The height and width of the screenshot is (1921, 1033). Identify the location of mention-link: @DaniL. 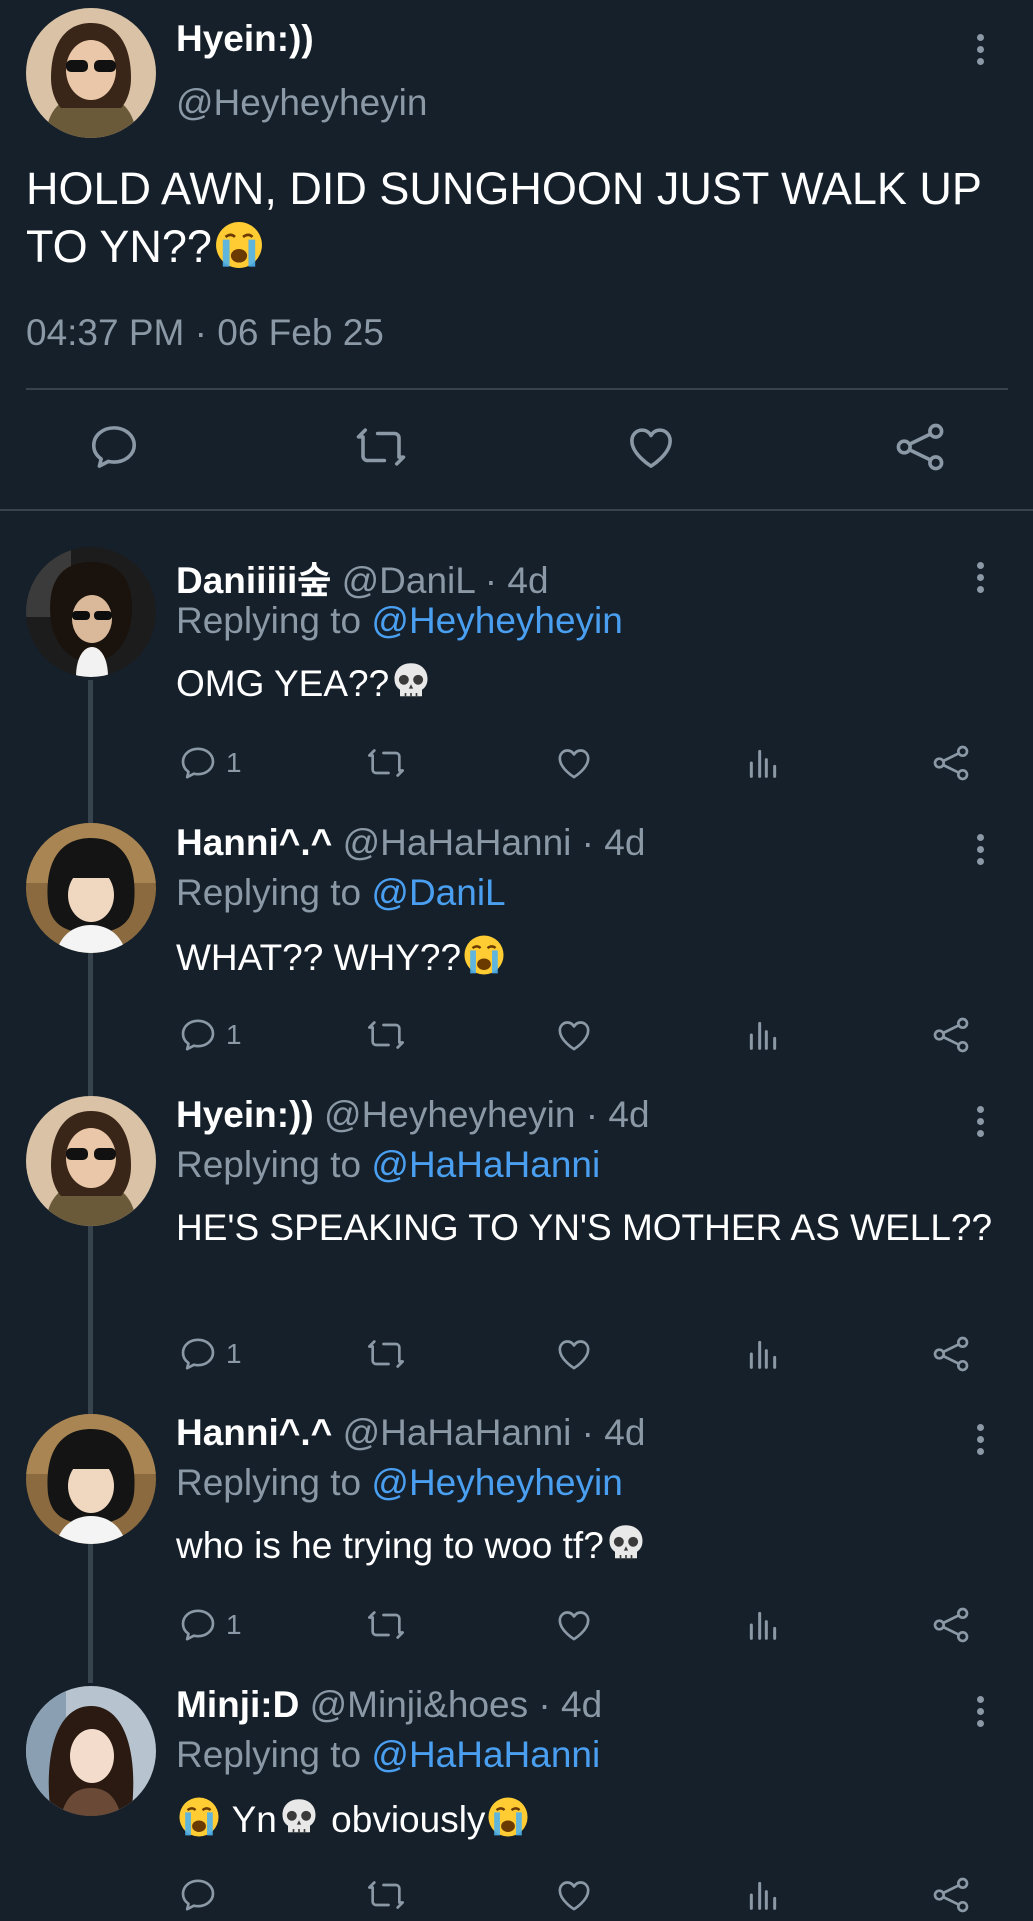
(438, 892).